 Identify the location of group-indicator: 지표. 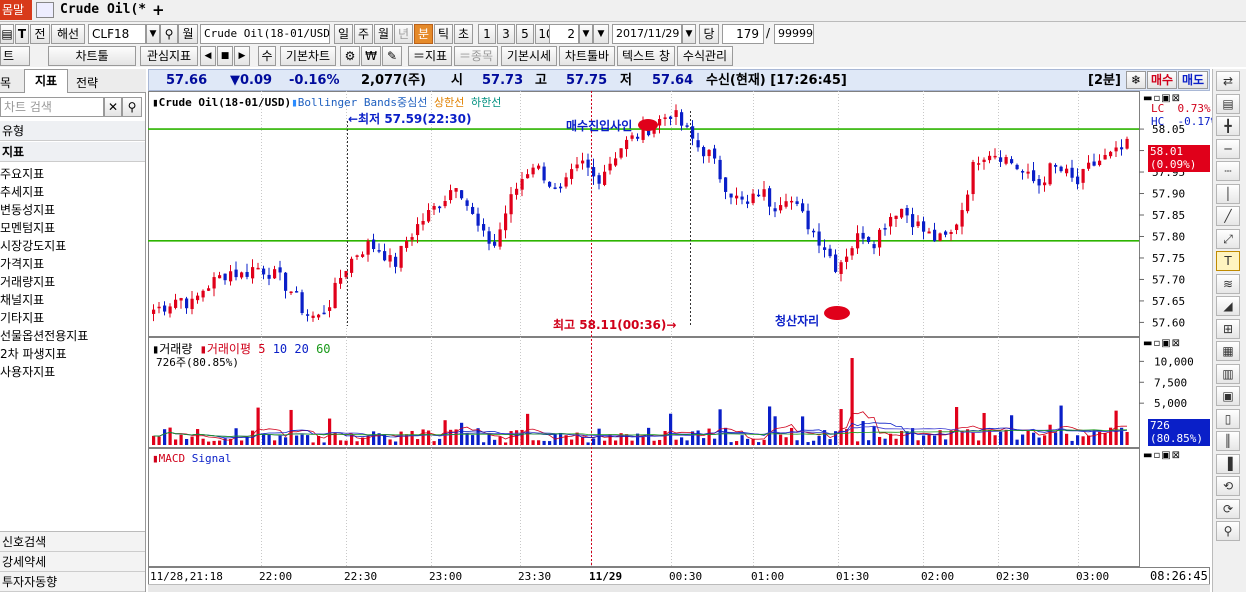
(72, 152).